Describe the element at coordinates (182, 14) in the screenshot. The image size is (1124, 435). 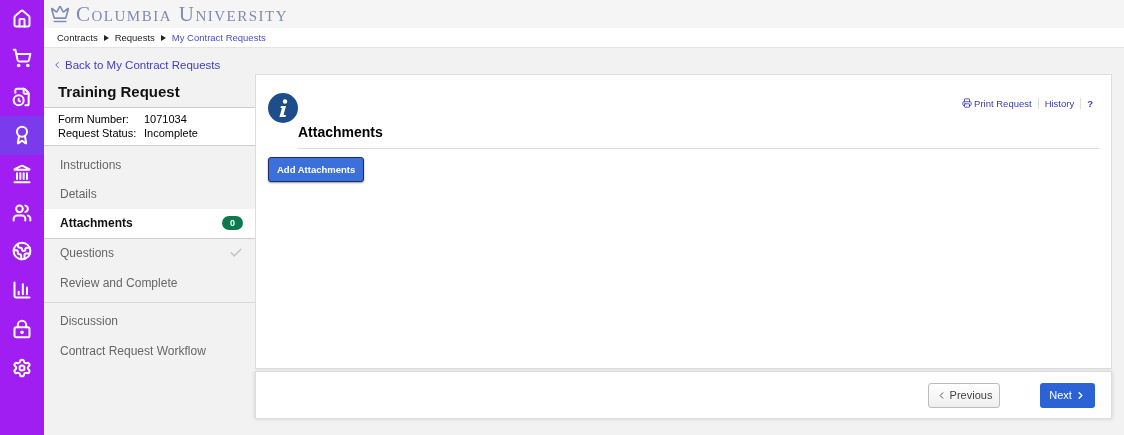
I see `university-logo: Columbia University` at that location.